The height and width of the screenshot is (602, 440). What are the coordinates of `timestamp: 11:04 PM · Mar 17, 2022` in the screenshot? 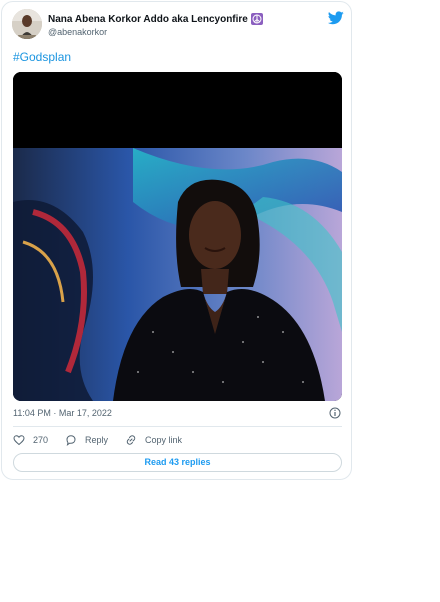 It's located at (62, 413).